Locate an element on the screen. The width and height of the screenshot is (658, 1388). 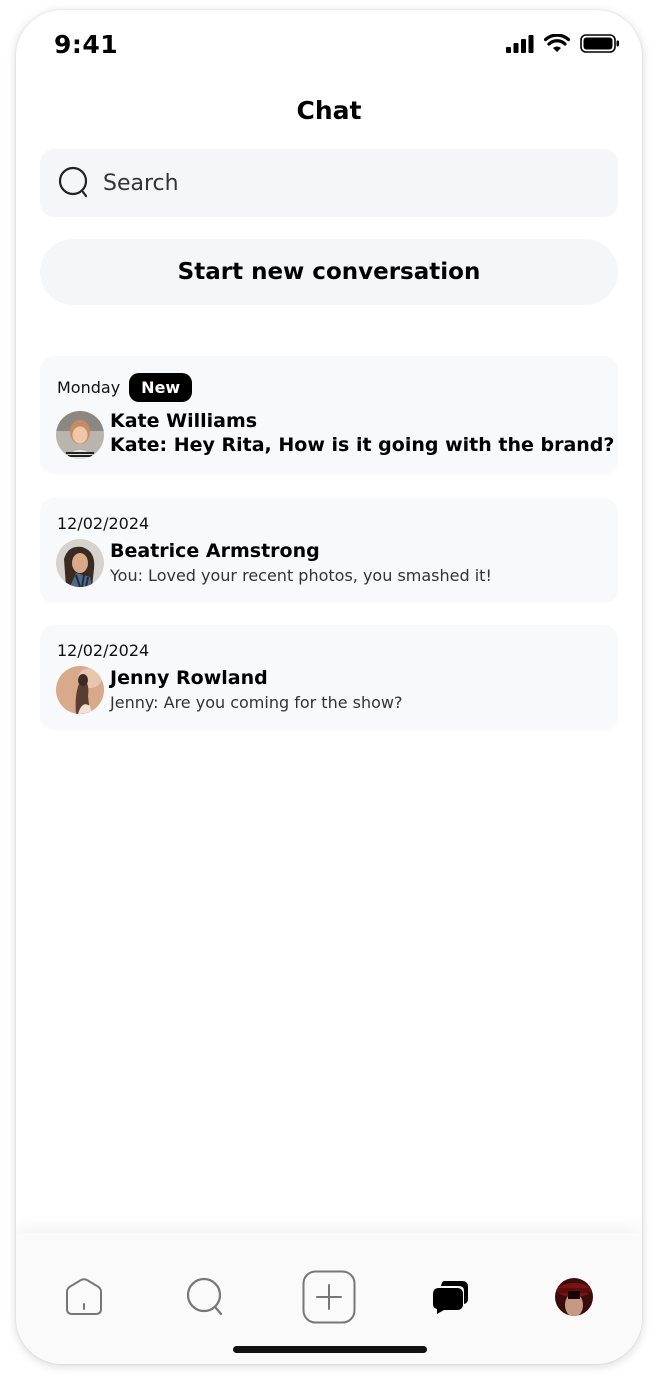
message-preview: Jenny: Are you coming for the show? is located at coordinates (256, 702).